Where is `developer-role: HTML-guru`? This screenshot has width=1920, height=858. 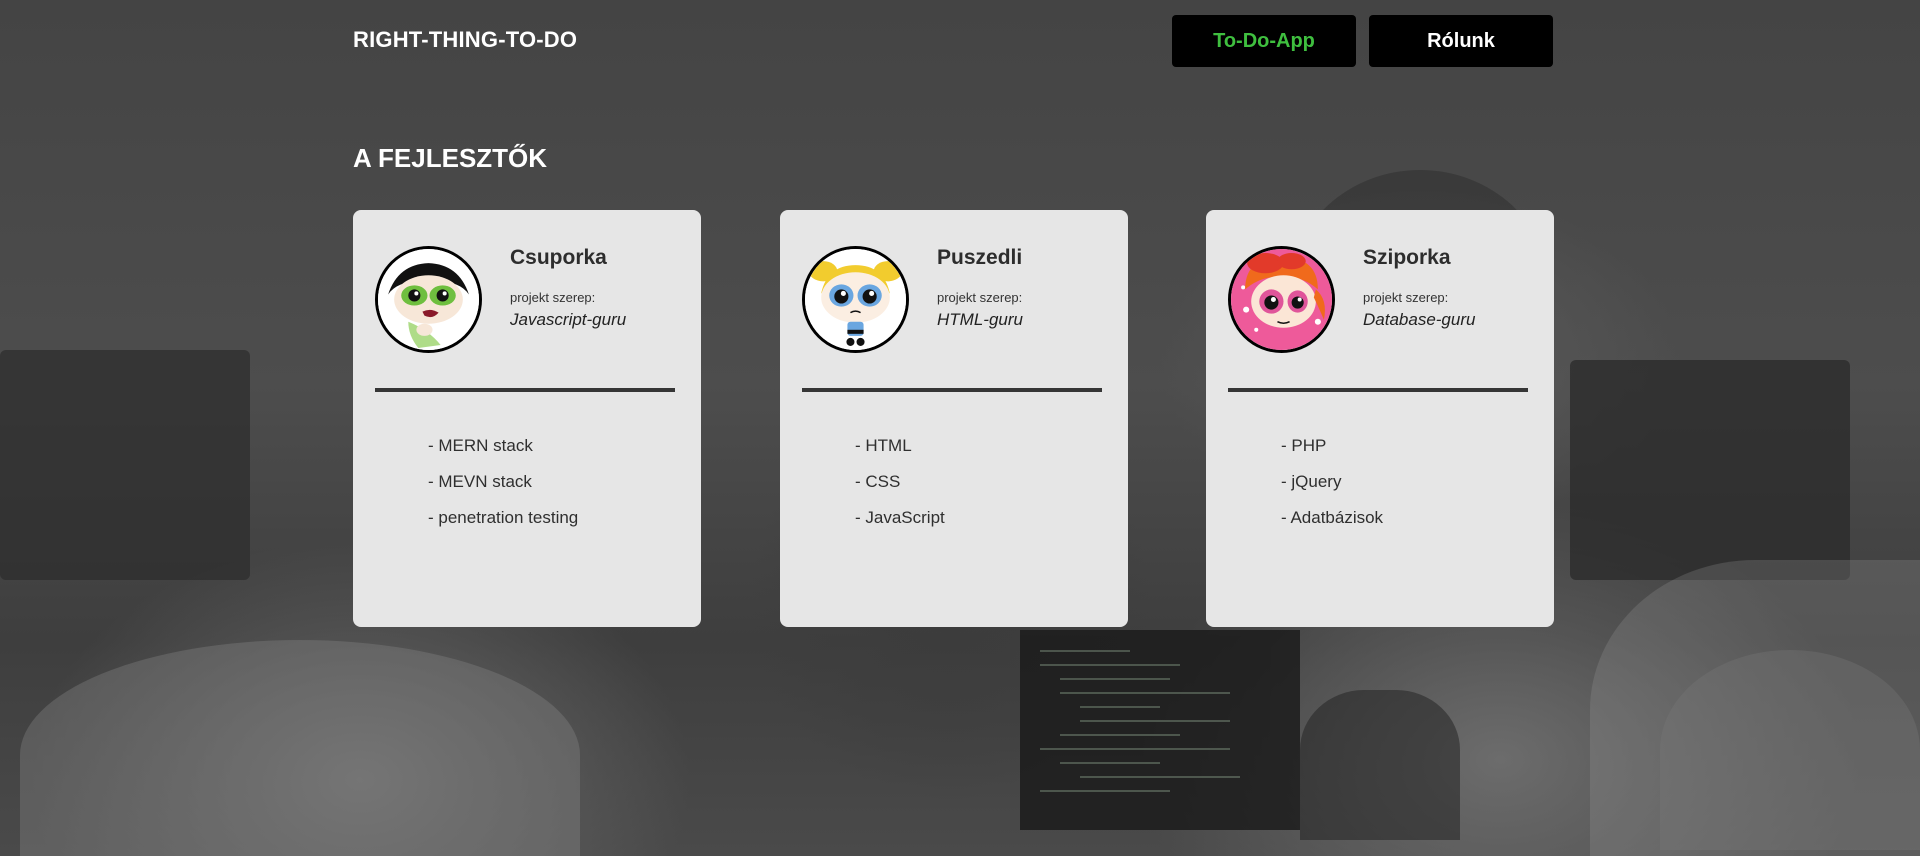
developer-role: HTML-guru is located at coordinates (980, 319).